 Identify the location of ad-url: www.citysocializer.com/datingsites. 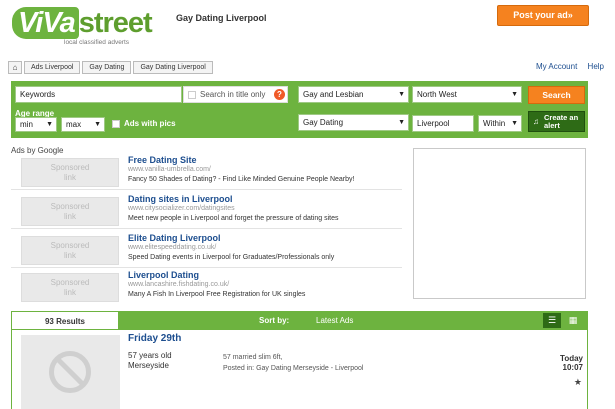
(181, 208).